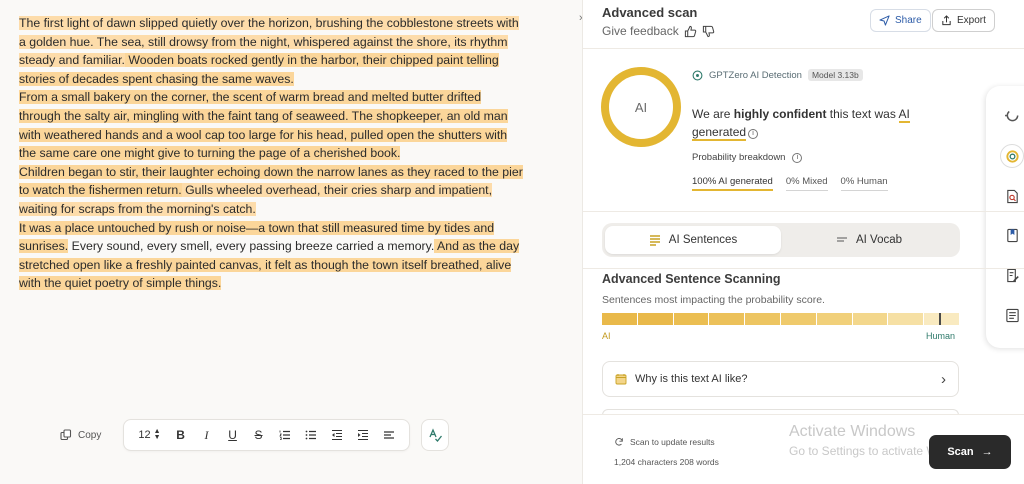  Describe the element at coordinates (780, 114) in the screenshot. I see `verdict-confidence: highly confident` at that location.